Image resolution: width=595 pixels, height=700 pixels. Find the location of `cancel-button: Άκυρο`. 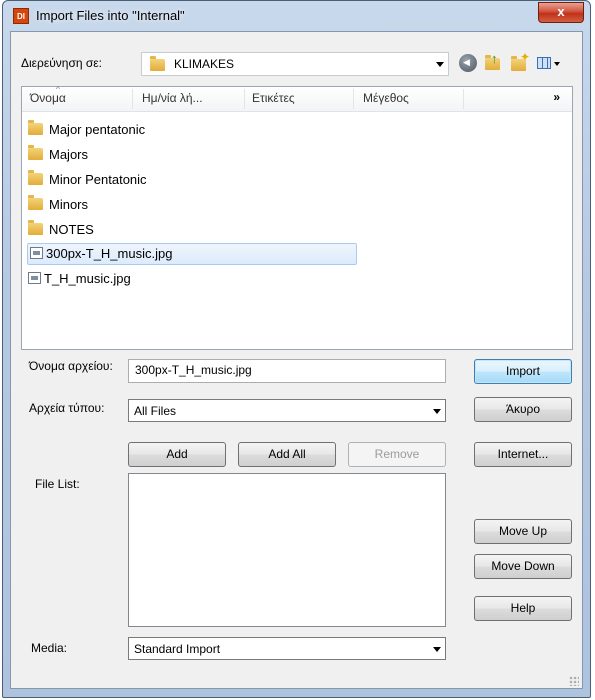

cancel-button: Άκυρο is located at coordinates (523, 409).